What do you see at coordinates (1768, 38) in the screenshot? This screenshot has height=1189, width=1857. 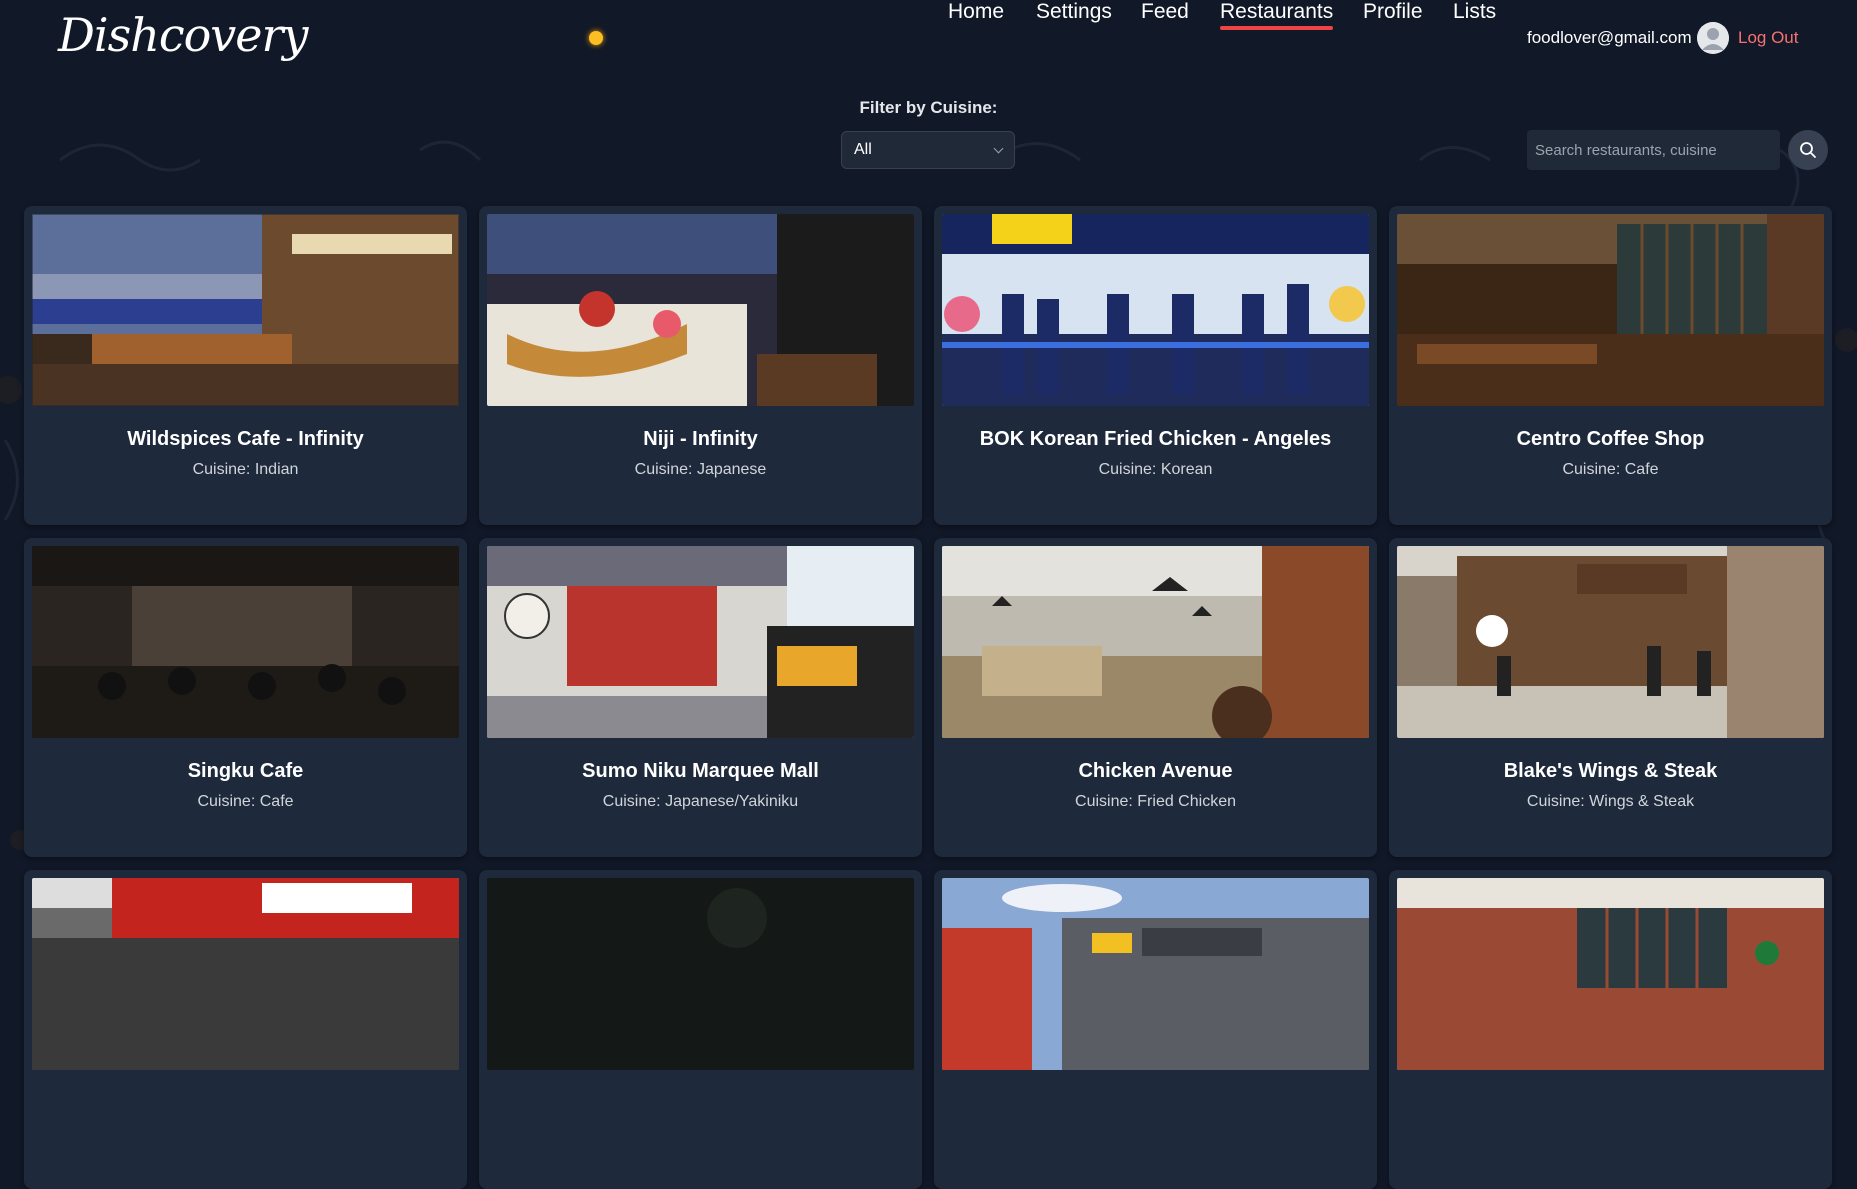 I see `logout-link: Log Out` at bounding box center [1768, 38].